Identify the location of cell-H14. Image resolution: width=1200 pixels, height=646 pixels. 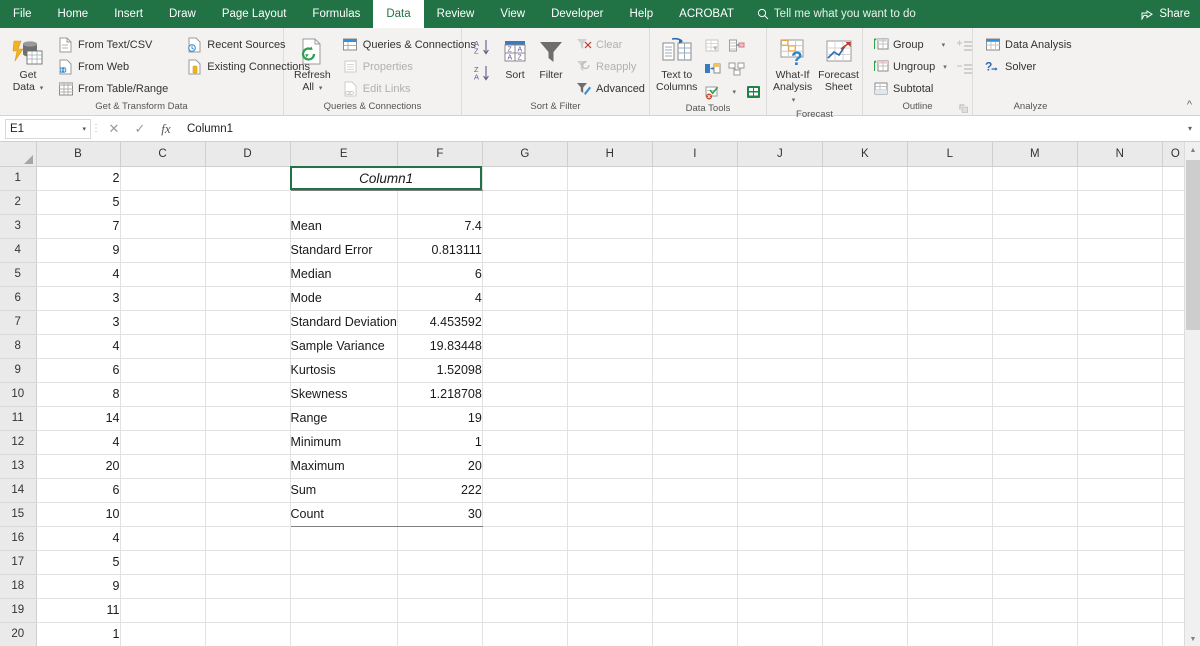
(610, 490).